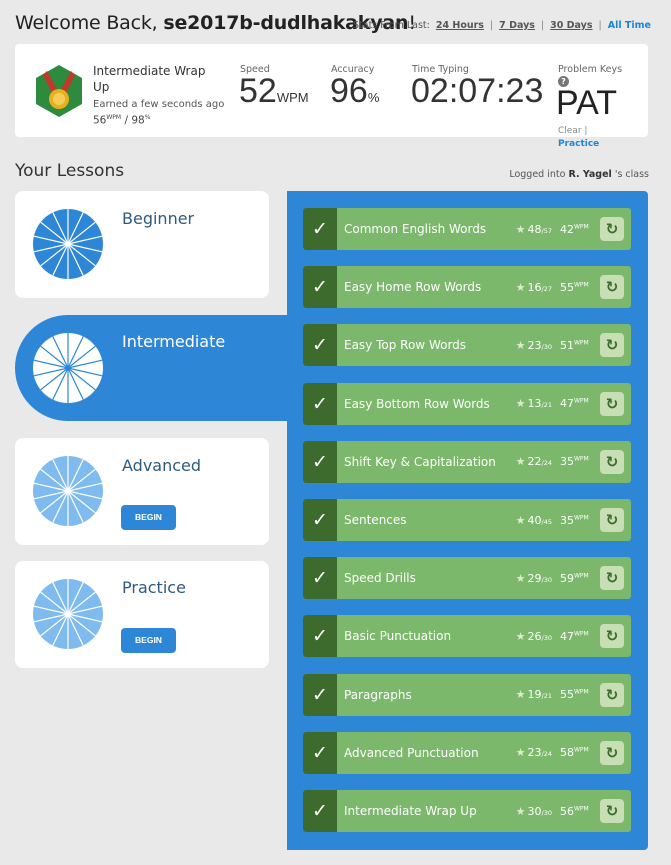 The height and width of the screenshot is (865, 671). I want to click on lesson-row: ✓ Easy Bottom Row Words ★ 13/21 47WPM ↻, so click(467, 403).